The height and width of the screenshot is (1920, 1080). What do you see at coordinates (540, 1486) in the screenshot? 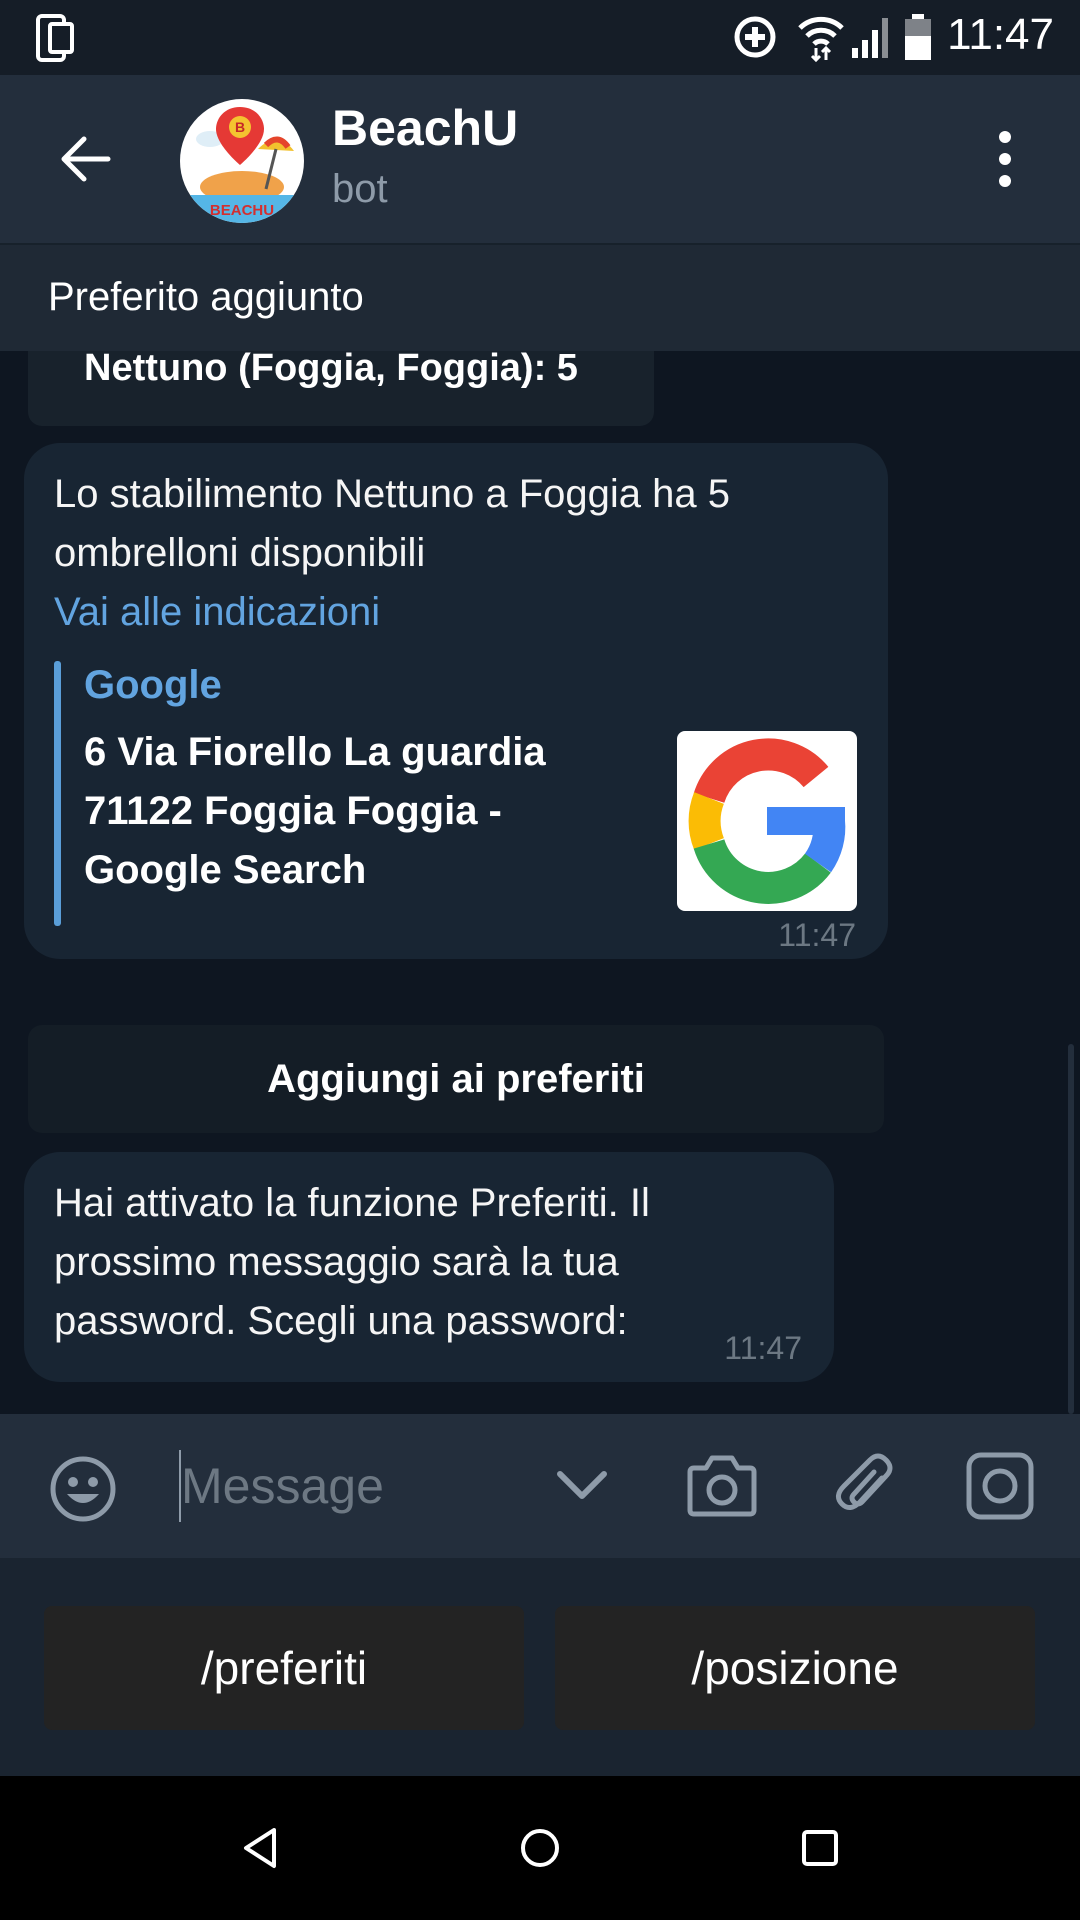
I see `message-input-bar` at bounding box center [540, 1486].